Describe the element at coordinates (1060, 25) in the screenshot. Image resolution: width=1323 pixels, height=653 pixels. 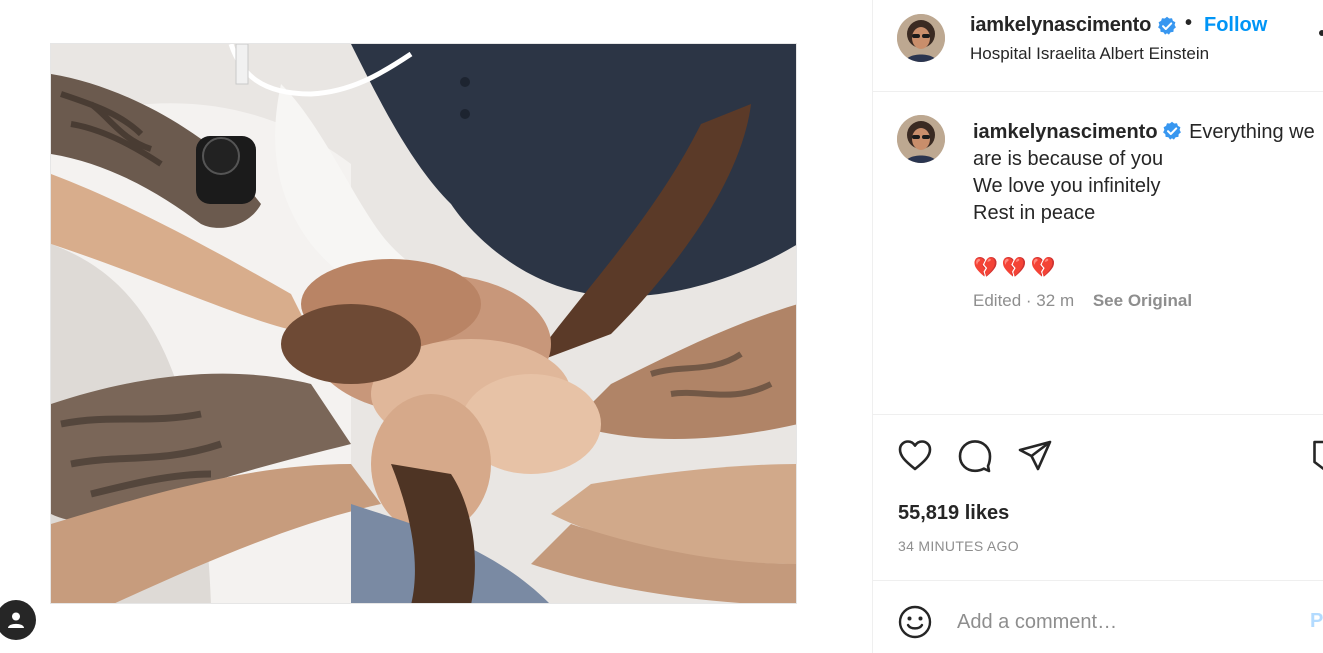
I see `author-username: iamkelynascimento` at that location.